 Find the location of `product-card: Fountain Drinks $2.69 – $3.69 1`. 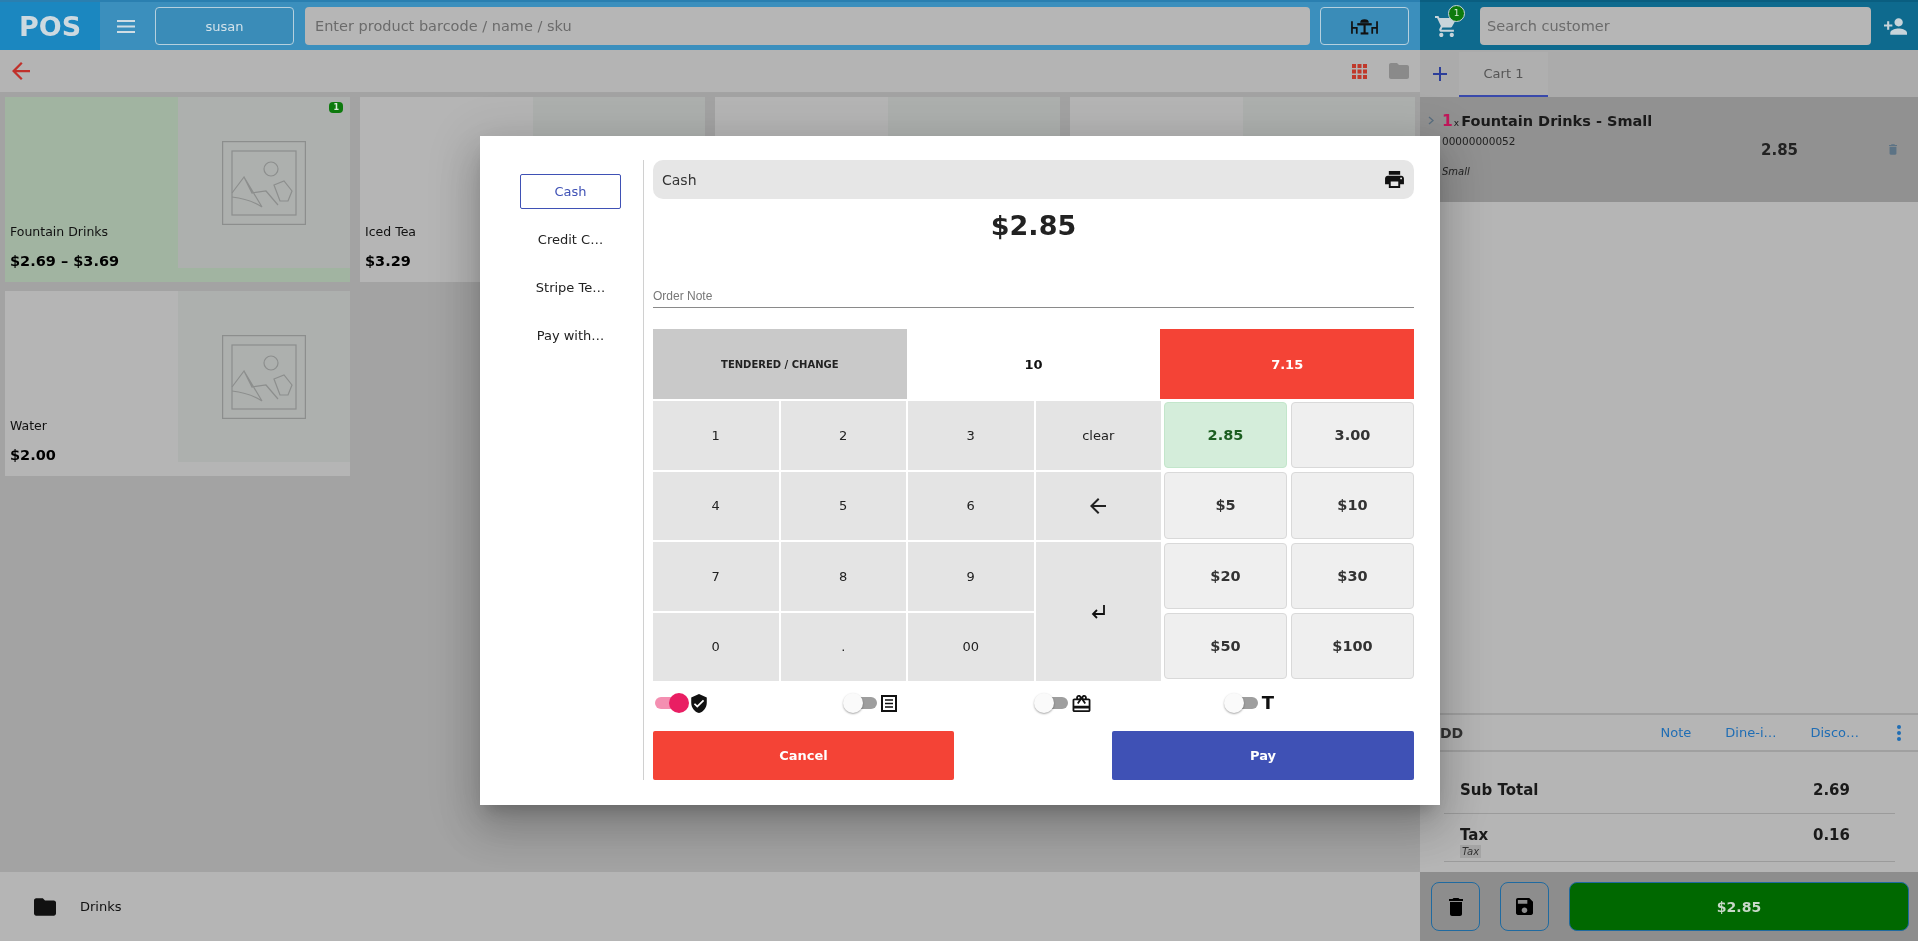

product-card: Fountain Drinks $2.69 – $3.69 1 is located at coordinates (177, 189).